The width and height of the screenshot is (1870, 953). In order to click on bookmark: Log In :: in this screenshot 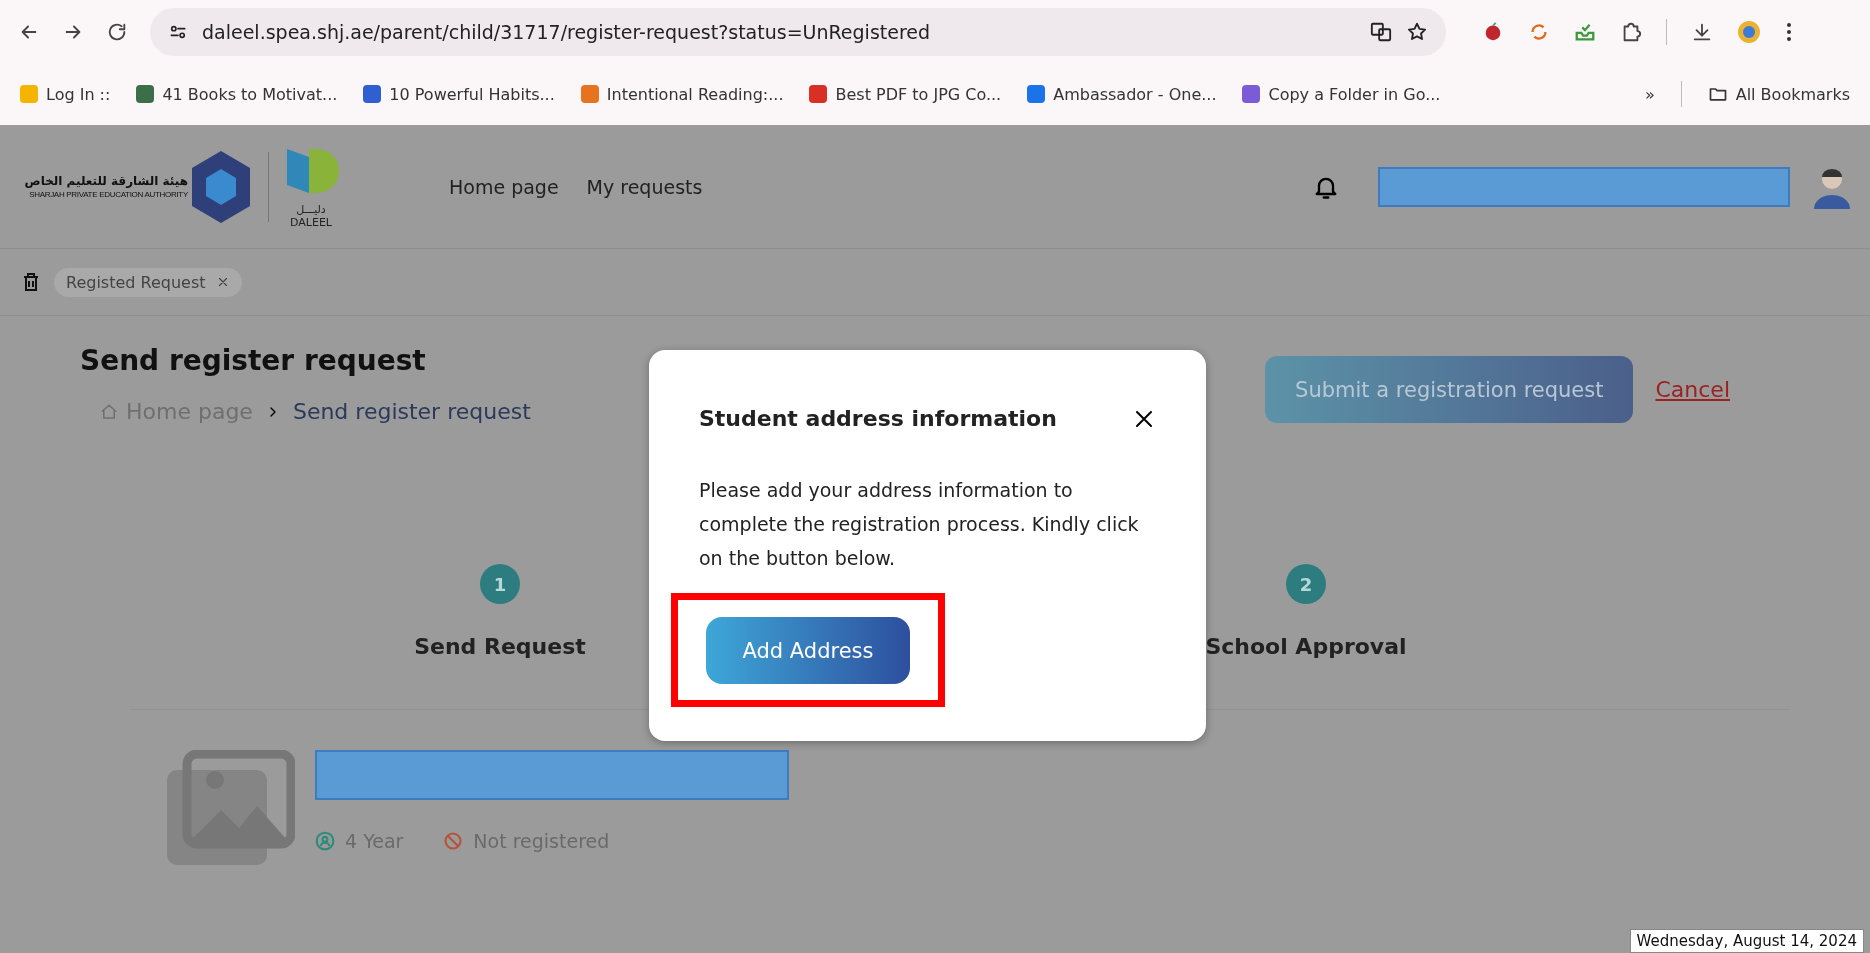, I will do `click(78, 94)`.